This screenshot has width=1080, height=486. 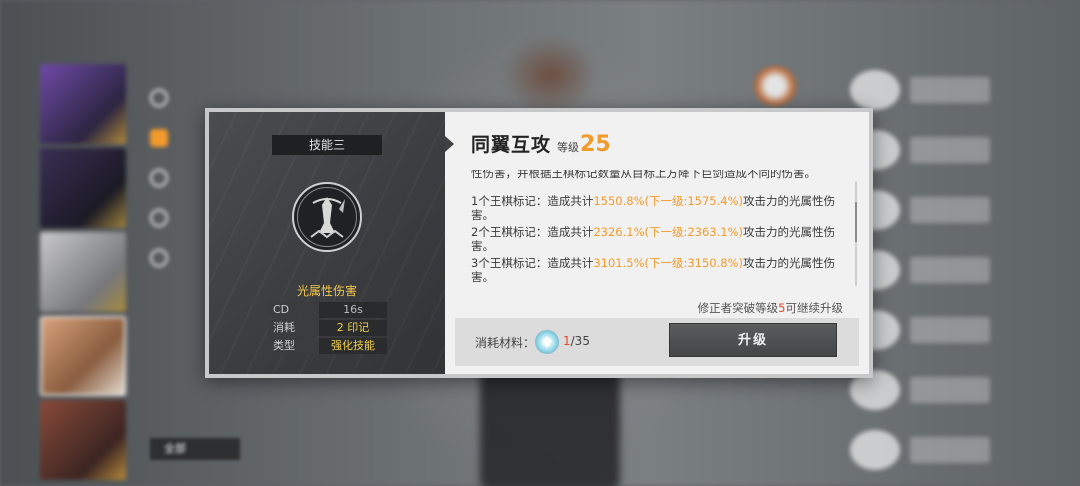 I want to click on material-required: /35, so click(x=580, y=341).